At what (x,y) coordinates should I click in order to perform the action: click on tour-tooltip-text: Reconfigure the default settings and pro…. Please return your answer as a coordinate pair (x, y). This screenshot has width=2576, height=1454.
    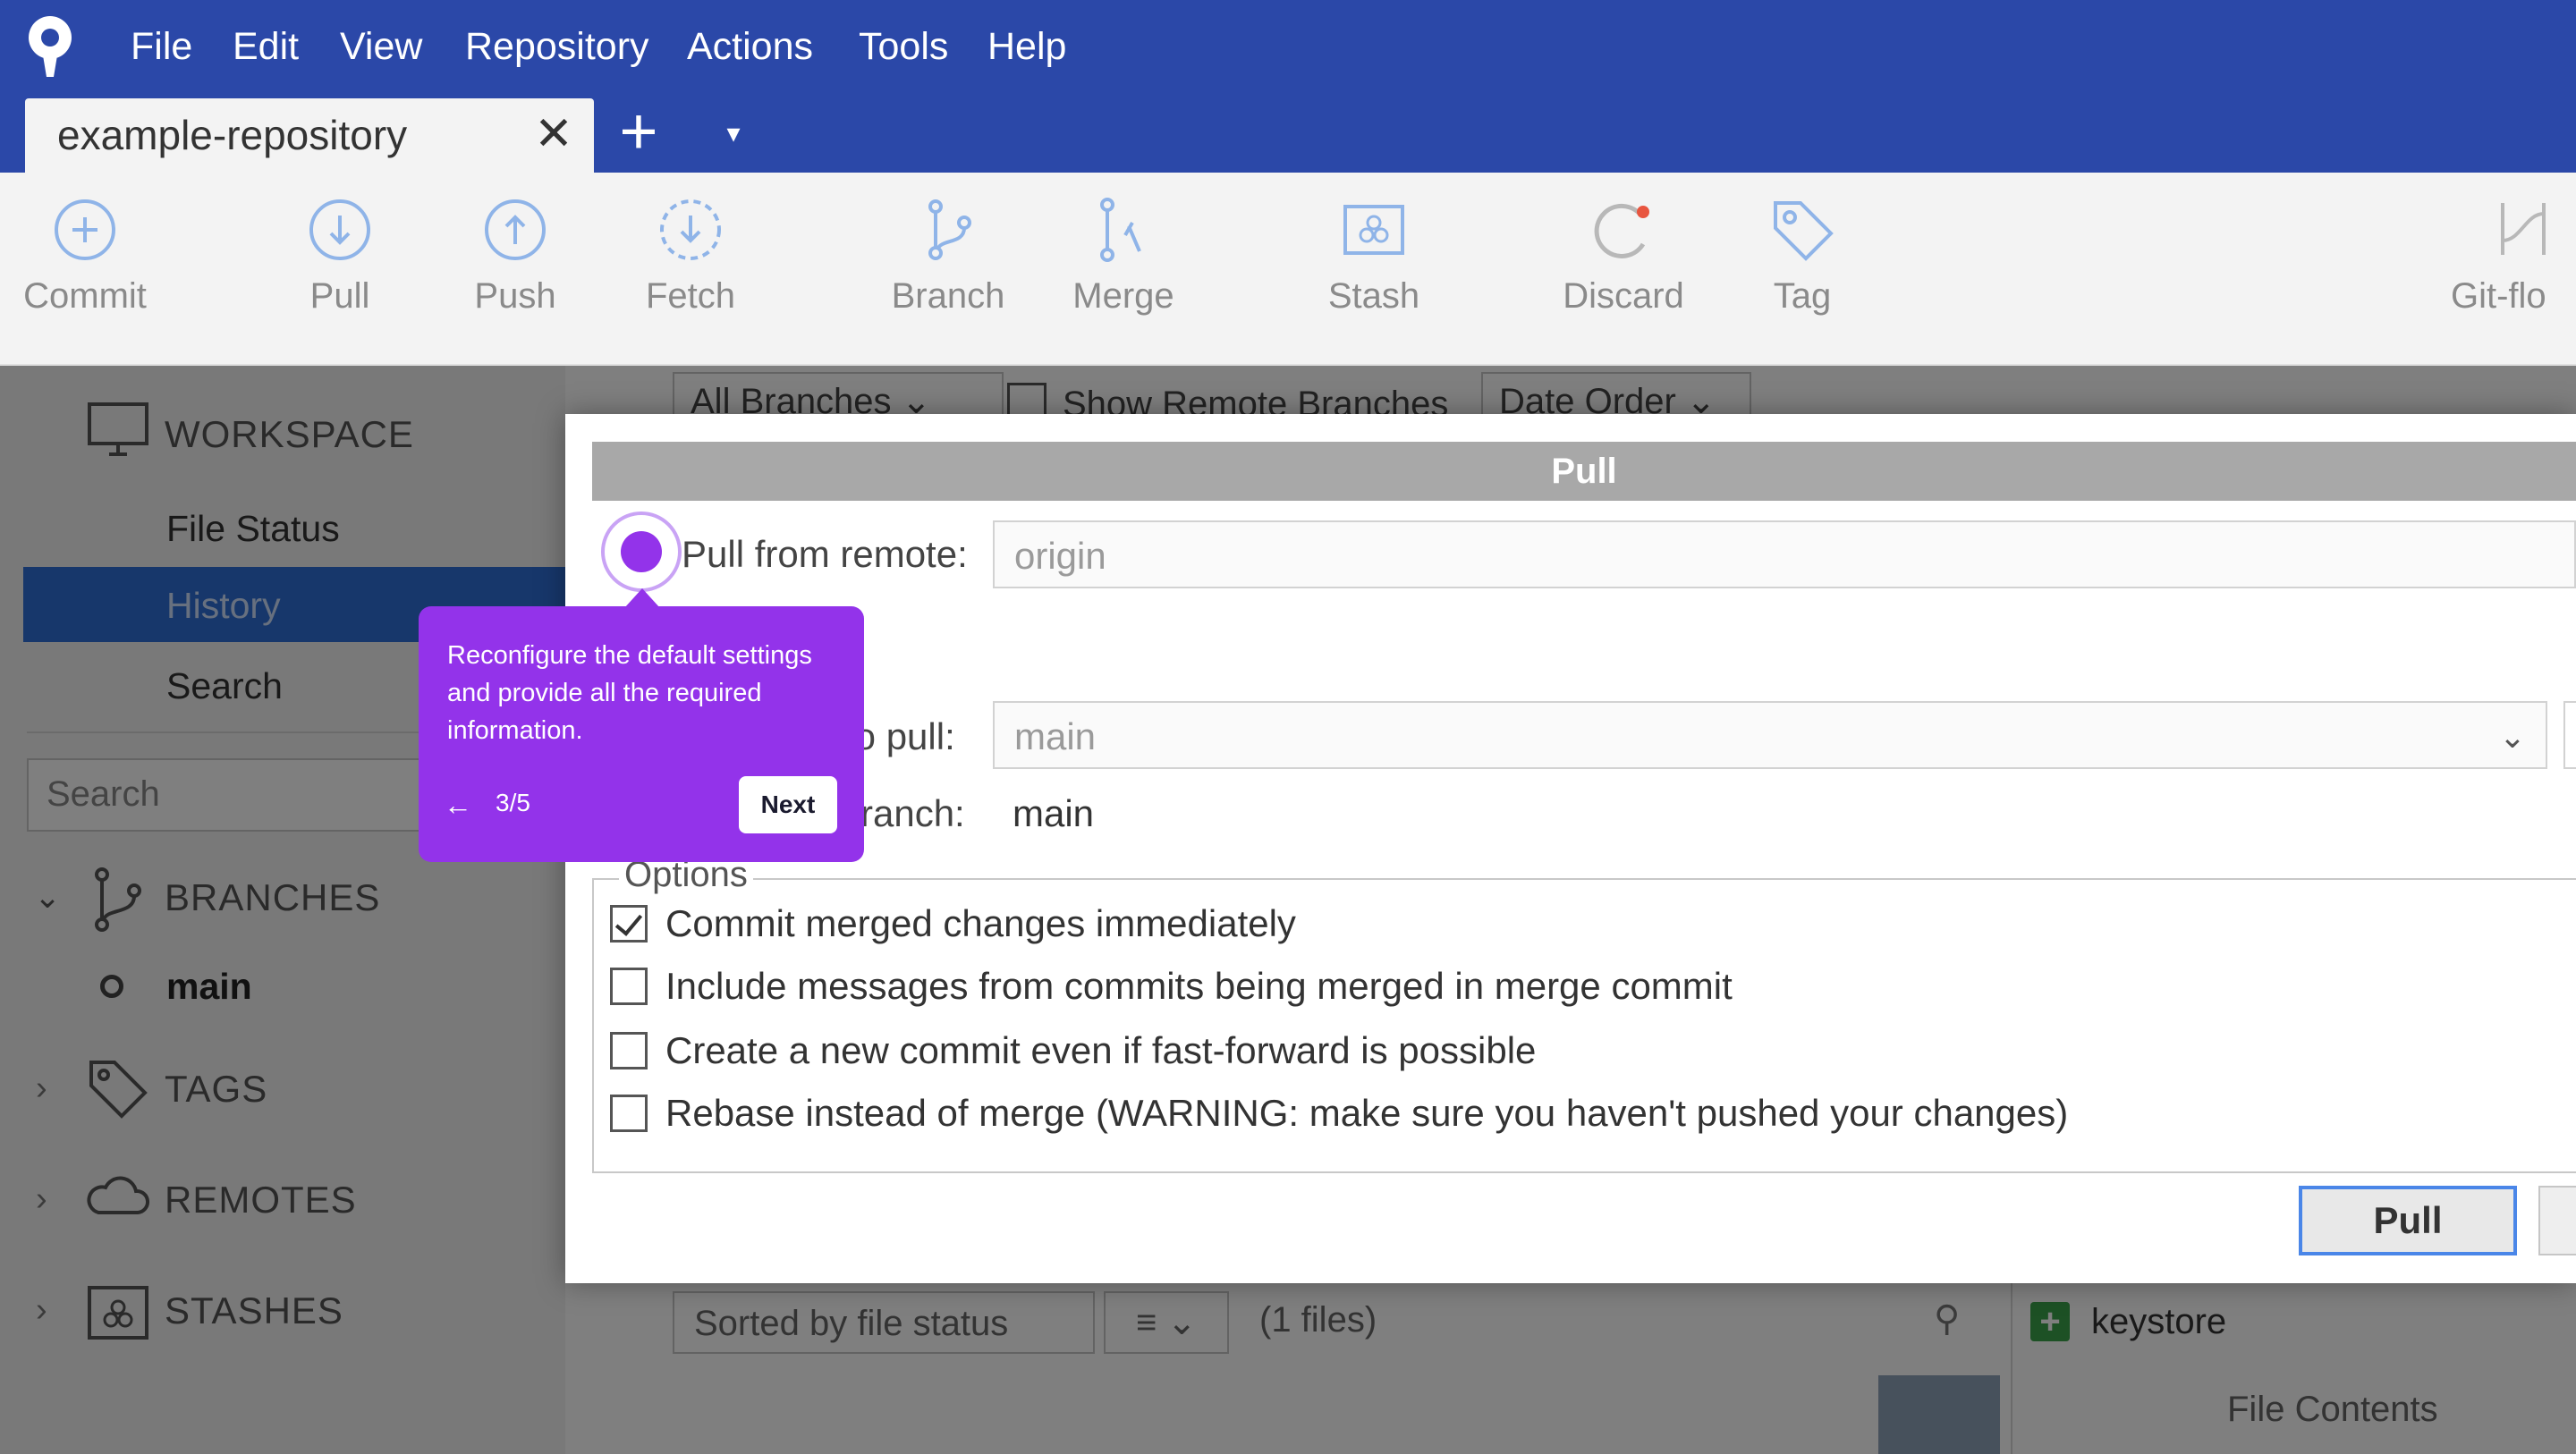
    Looking at the image, I should click on (629, 693).